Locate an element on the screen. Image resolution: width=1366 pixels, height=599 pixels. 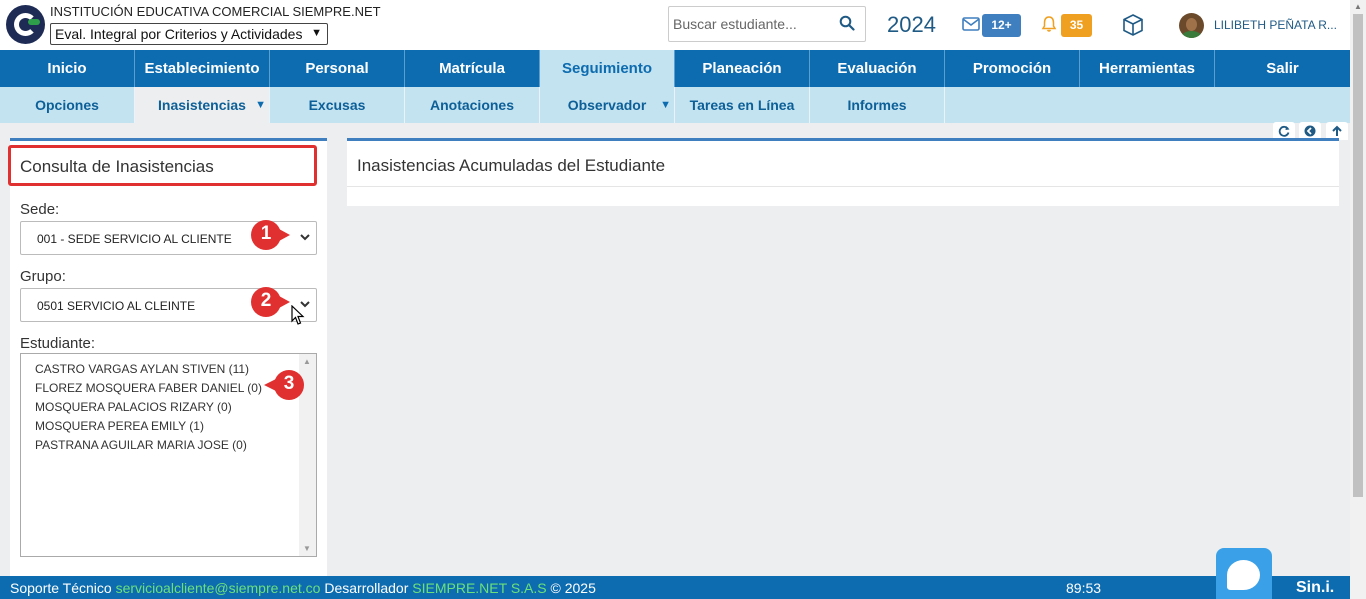
step-marker-1: 1 is located at coordinates (270, 235).